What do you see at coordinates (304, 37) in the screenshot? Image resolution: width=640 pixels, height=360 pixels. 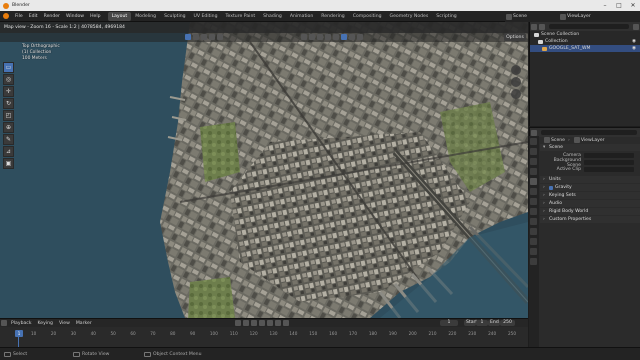 I see `visibility-icon` at bounding box center [304, 37].